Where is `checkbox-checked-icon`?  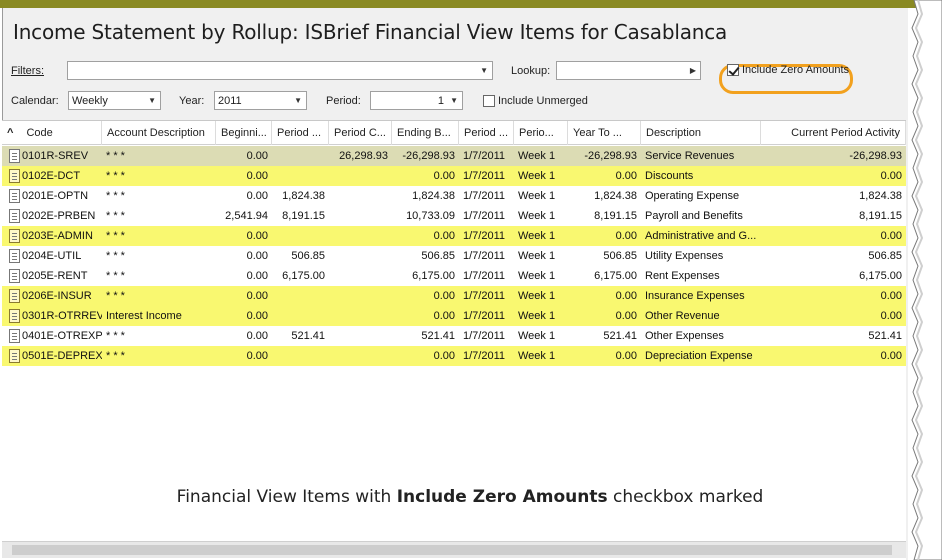 checkbox-checked-icon is located at coordinates (733, 70).